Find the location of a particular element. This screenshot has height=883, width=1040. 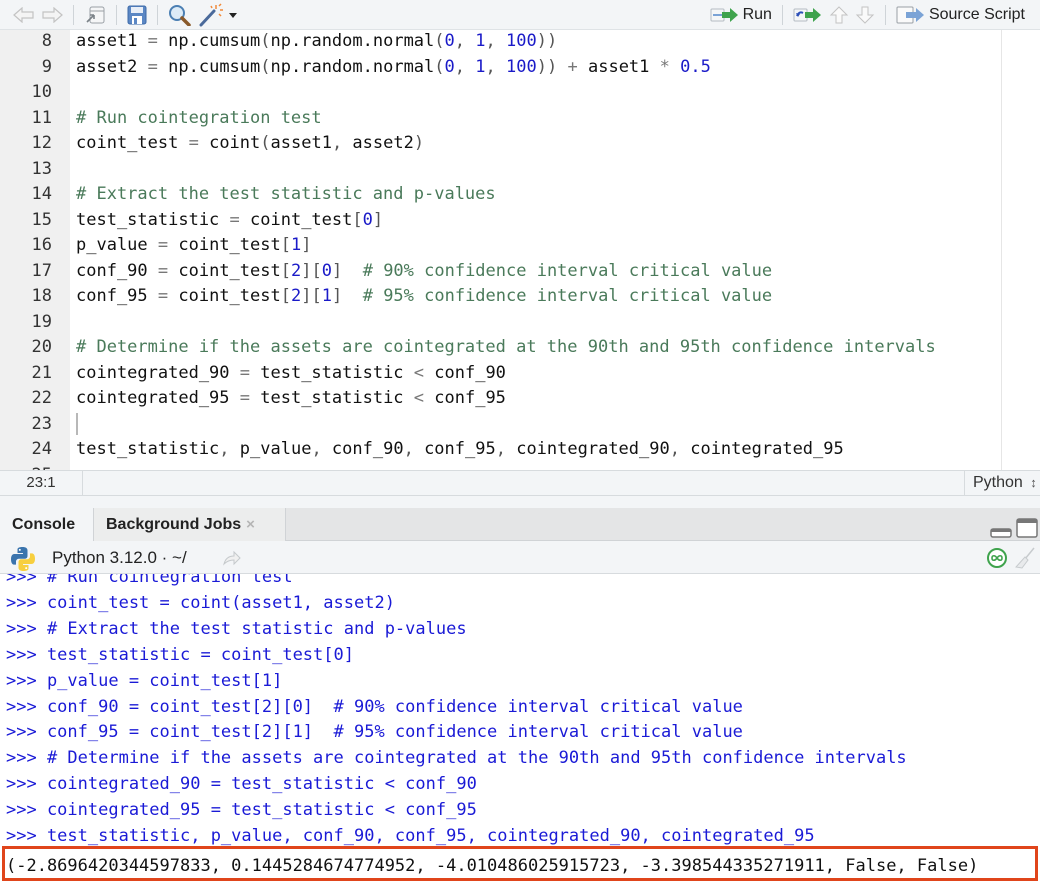

show-in-window-icon is located at coordinates (95, 15).